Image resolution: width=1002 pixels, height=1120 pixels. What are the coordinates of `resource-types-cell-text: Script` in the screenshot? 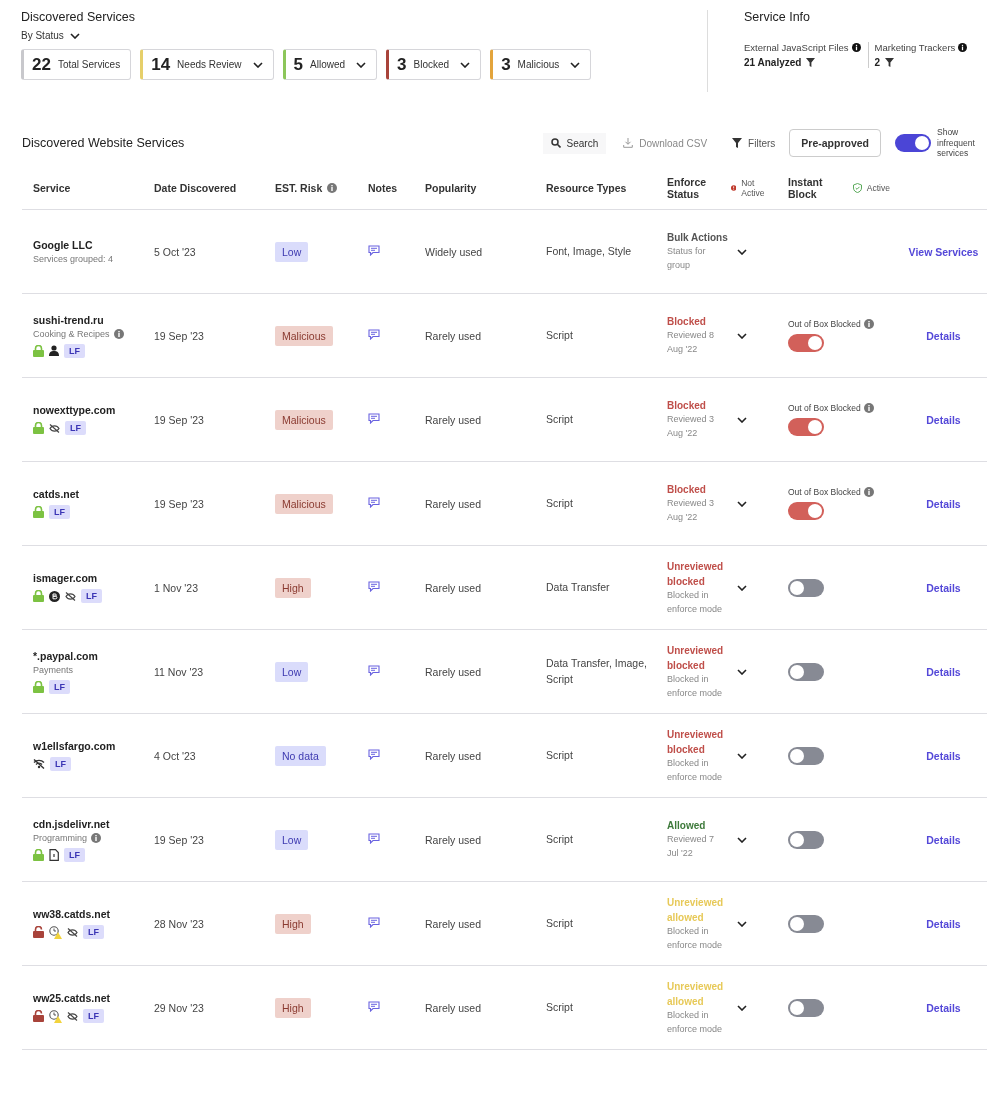 It's located at (559, 839).